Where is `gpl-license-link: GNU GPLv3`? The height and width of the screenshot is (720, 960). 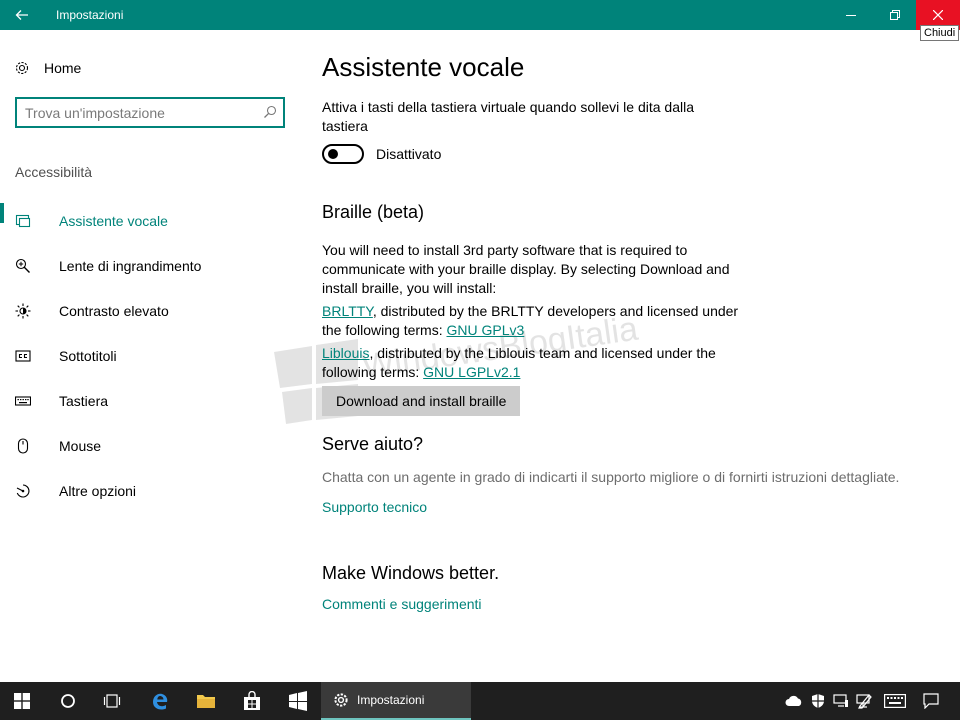
gpl-license-link: GNU GPLv3 is located at coordinates (486, 330).